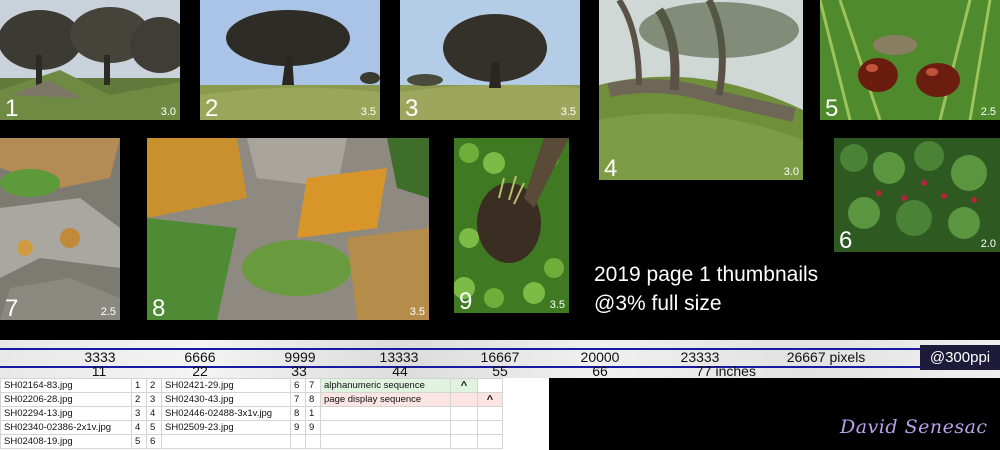 This screenshot has height=450, width=1000. I want to click on acorns-photo-icon, so click(910, 60).